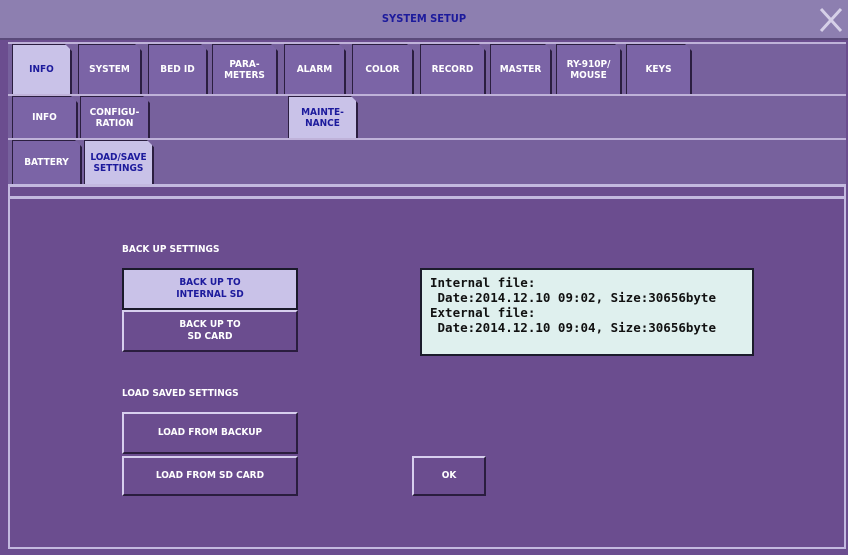 The width and height of the screenshot is (848, 555). What do you see at coordinates (315, 69) in the screenshot?
I see `tab-alarm: ALARM` at bounding box center [315, 69].